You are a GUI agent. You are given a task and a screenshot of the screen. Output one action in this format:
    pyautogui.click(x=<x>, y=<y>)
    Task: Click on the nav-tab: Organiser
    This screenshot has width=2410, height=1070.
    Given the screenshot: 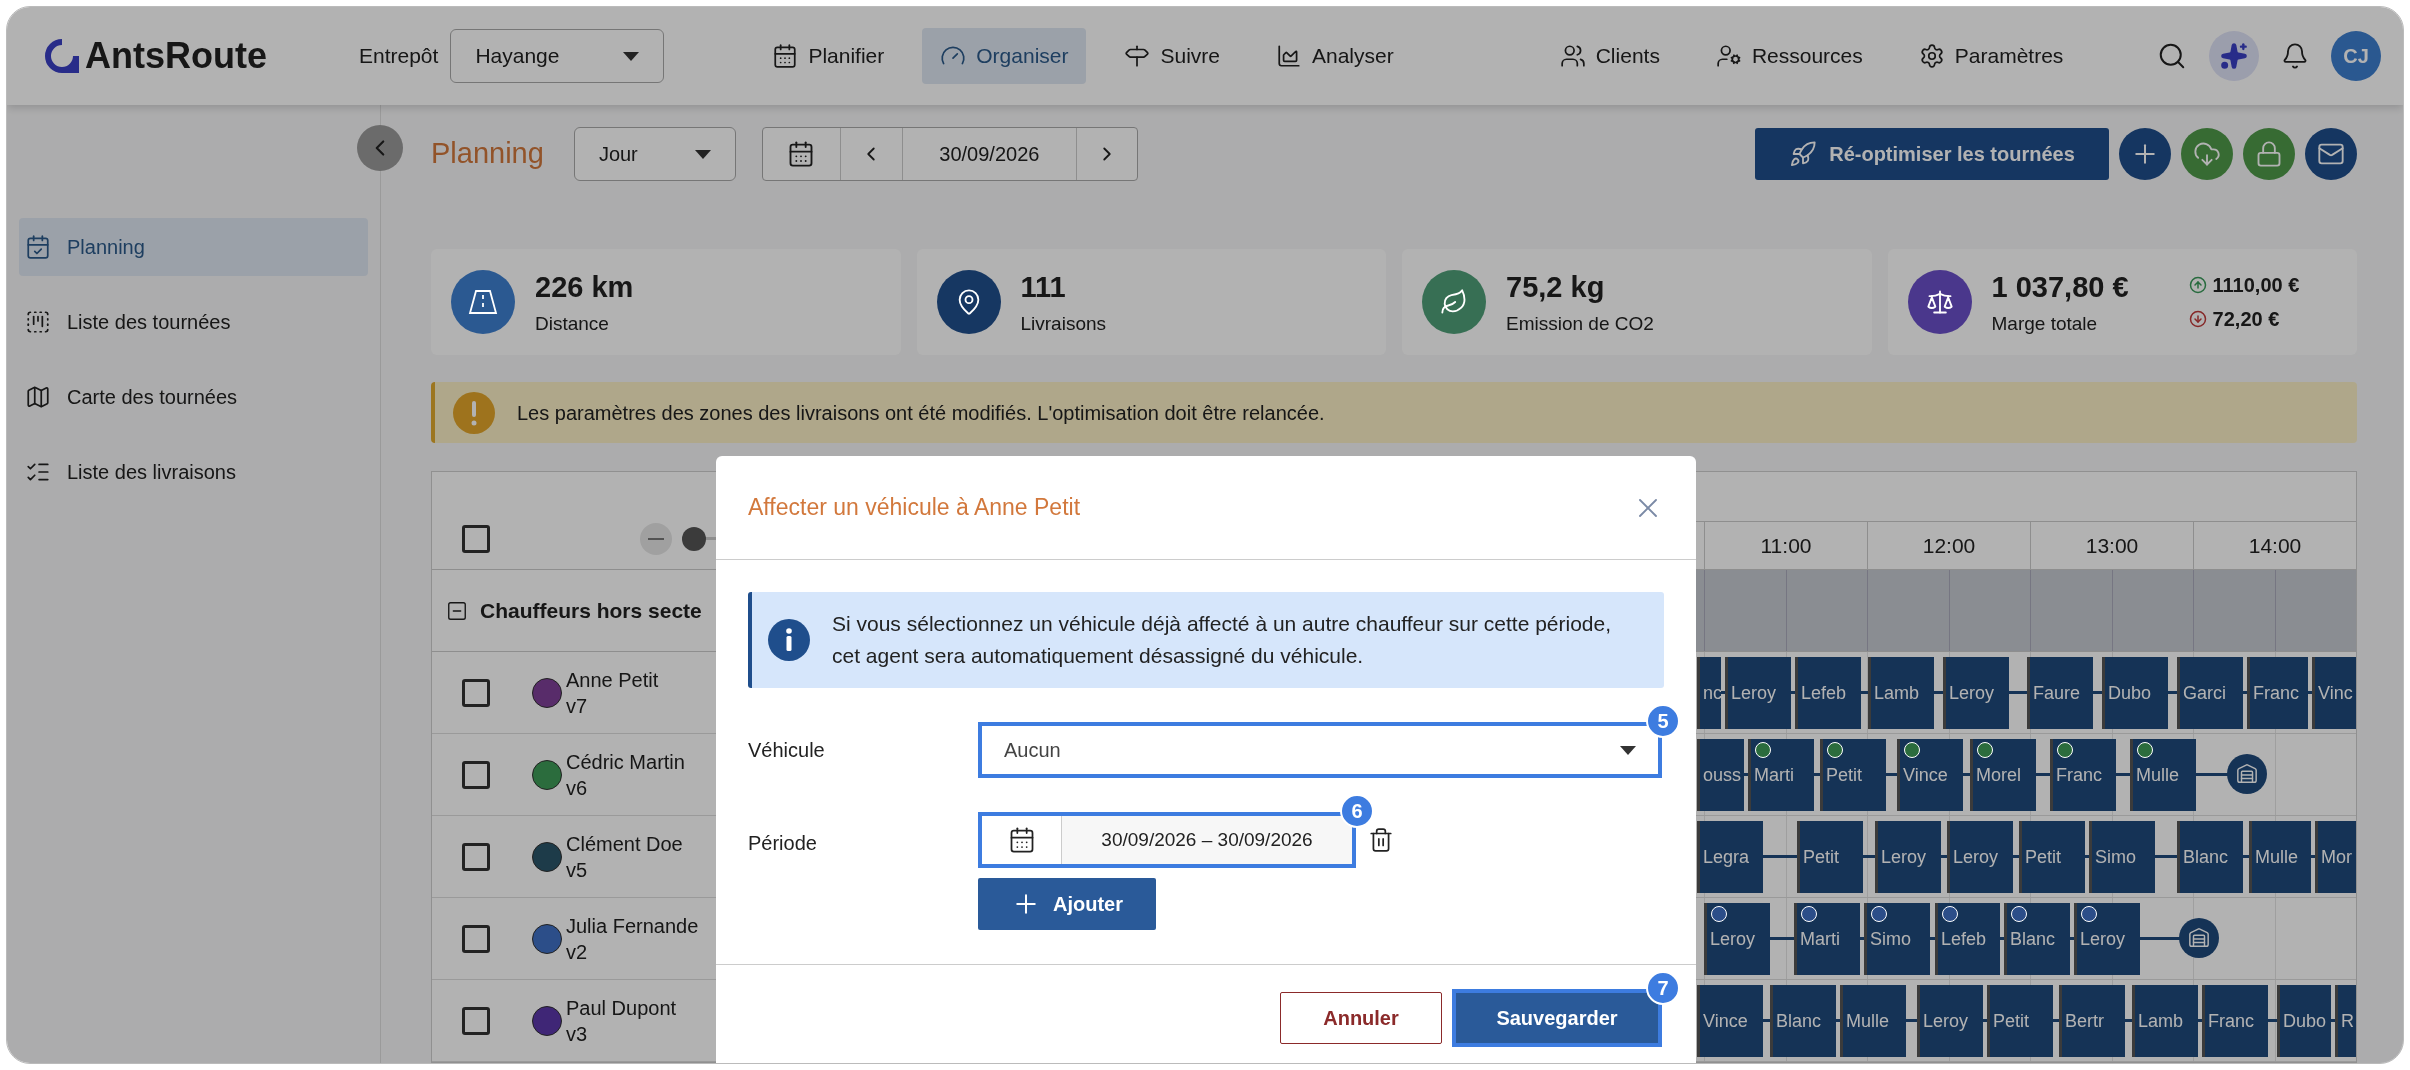 What is the action you would take?
    pyautogui.click(x=1004, y=56)
    